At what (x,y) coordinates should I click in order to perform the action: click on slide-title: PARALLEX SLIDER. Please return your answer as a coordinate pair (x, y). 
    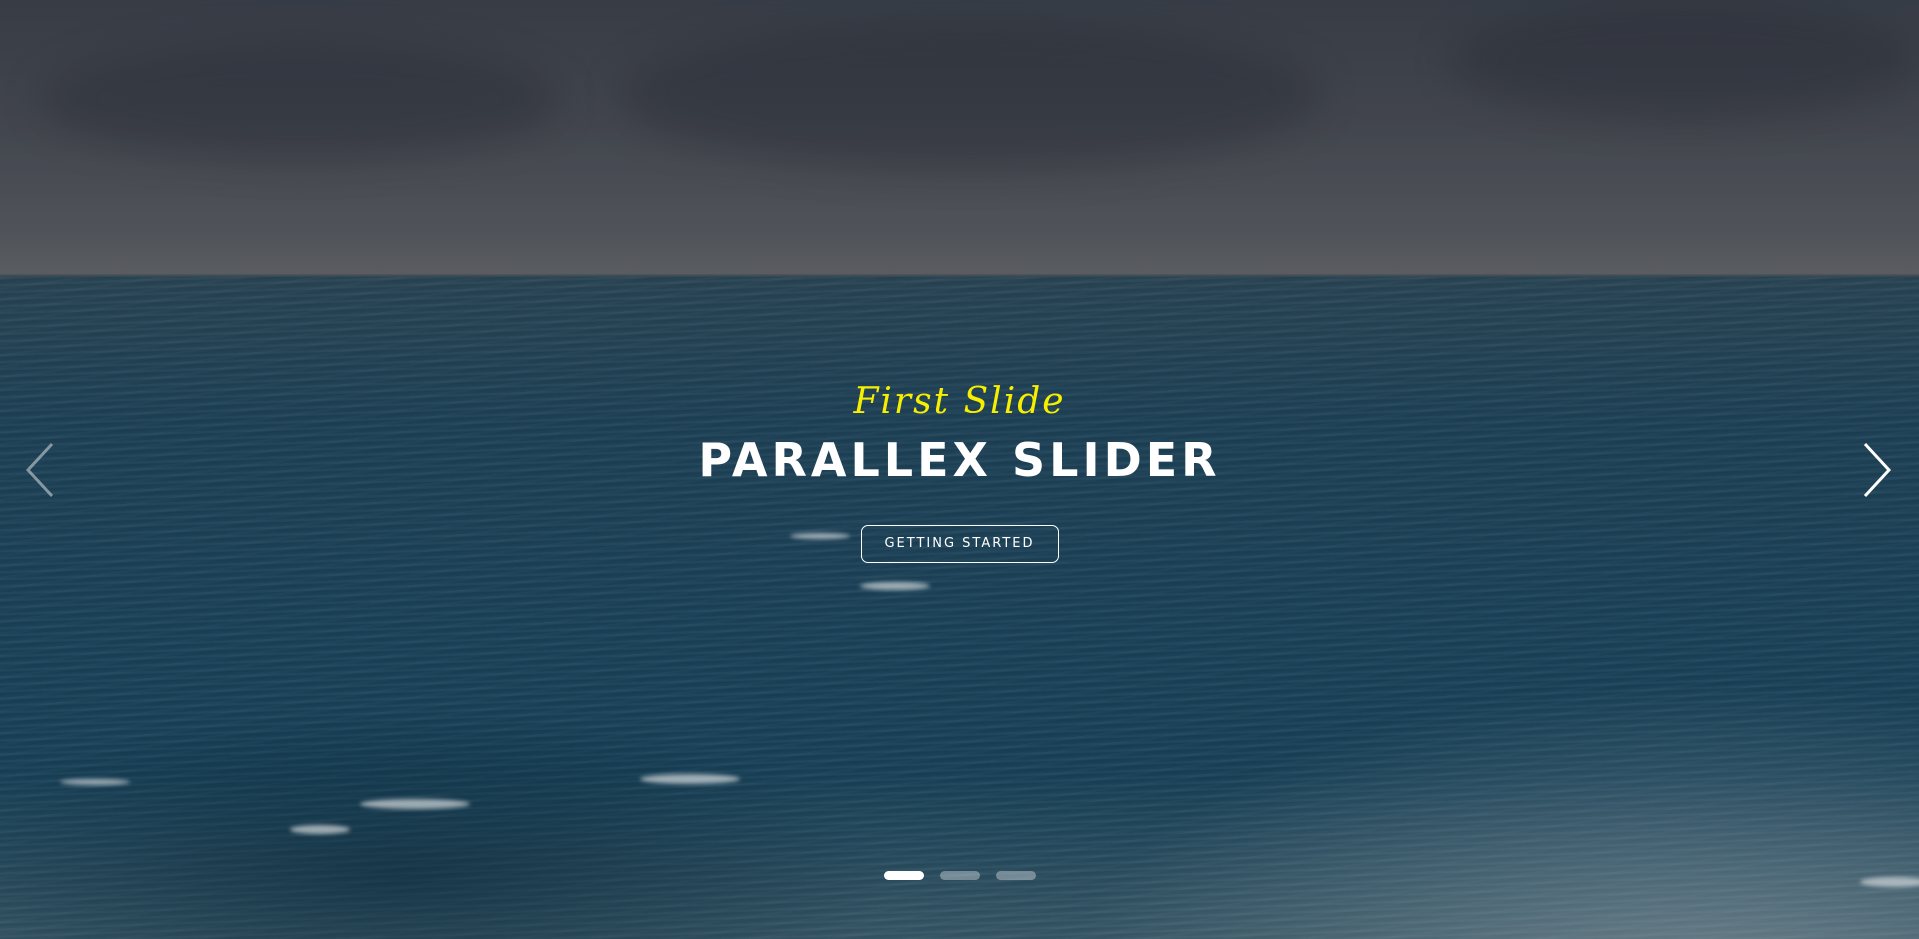
    Looking at the image, I should click on (959, 460).